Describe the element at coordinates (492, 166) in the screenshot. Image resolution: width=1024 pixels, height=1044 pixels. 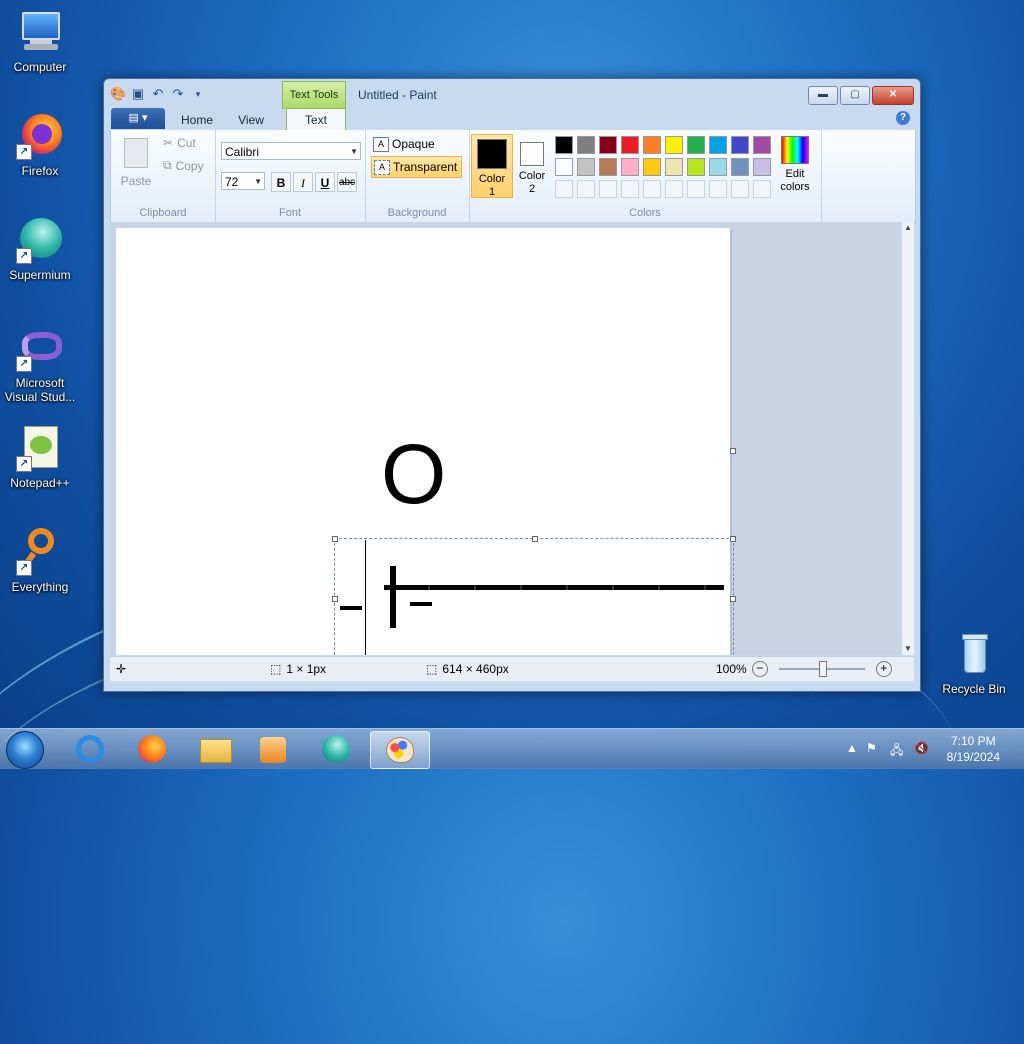
I see `color1-button: Color 1` at that location.